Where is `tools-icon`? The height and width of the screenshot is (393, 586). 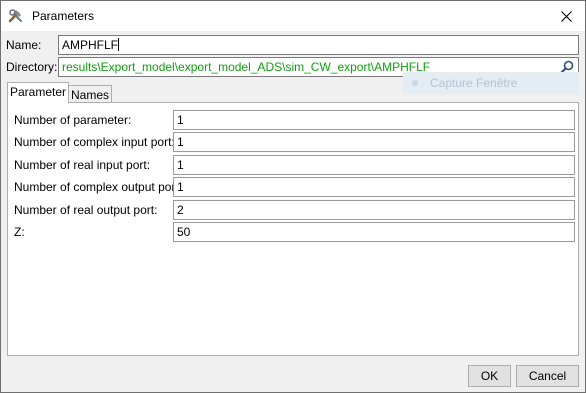 tools-icon is located at coordinates (16, 16).